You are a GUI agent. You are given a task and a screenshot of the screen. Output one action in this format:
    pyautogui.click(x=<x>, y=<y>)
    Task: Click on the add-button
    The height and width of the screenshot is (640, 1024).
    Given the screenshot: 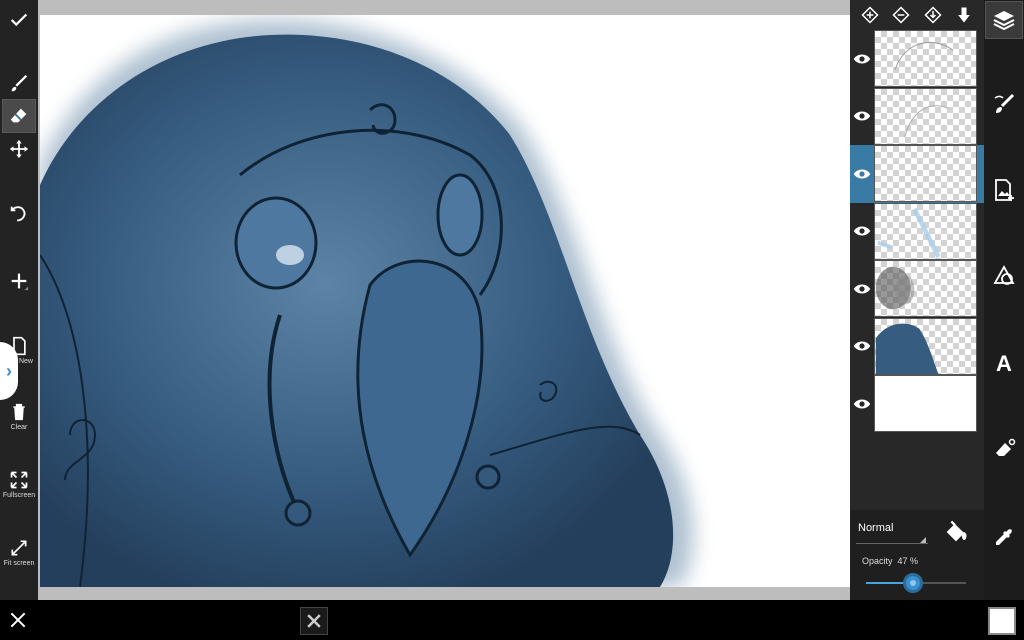 What is the action you would take?
    pyautogui.click(x=19, y=281)
    